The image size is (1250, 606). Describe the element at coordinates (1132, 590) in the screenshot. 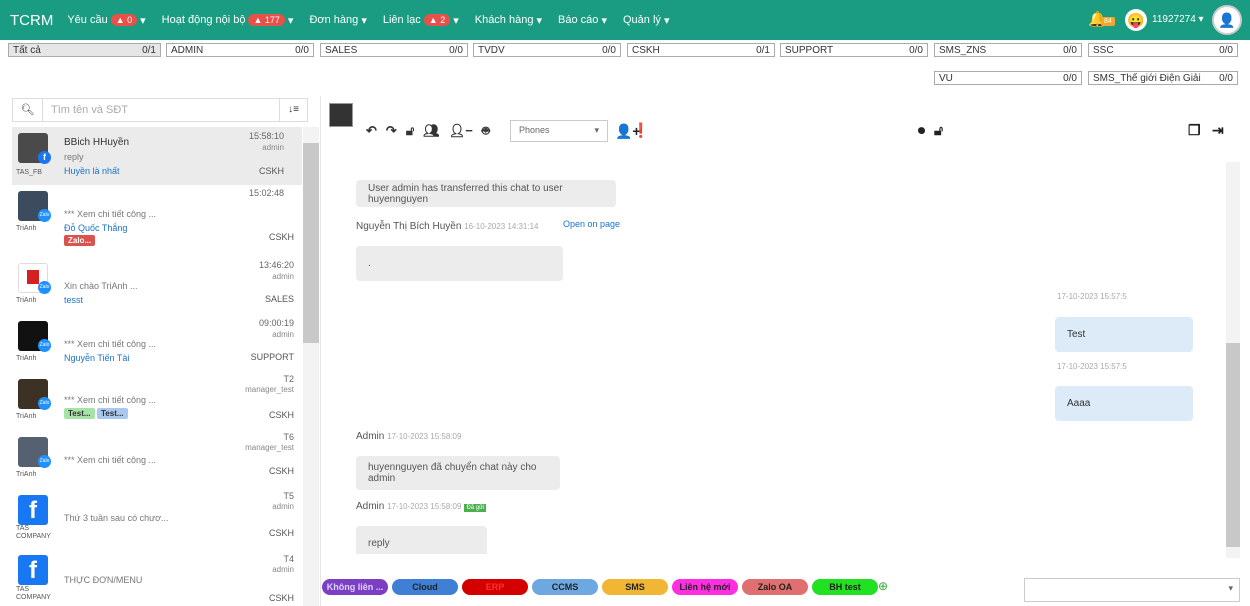

I see `template-select: ▾` at that location.